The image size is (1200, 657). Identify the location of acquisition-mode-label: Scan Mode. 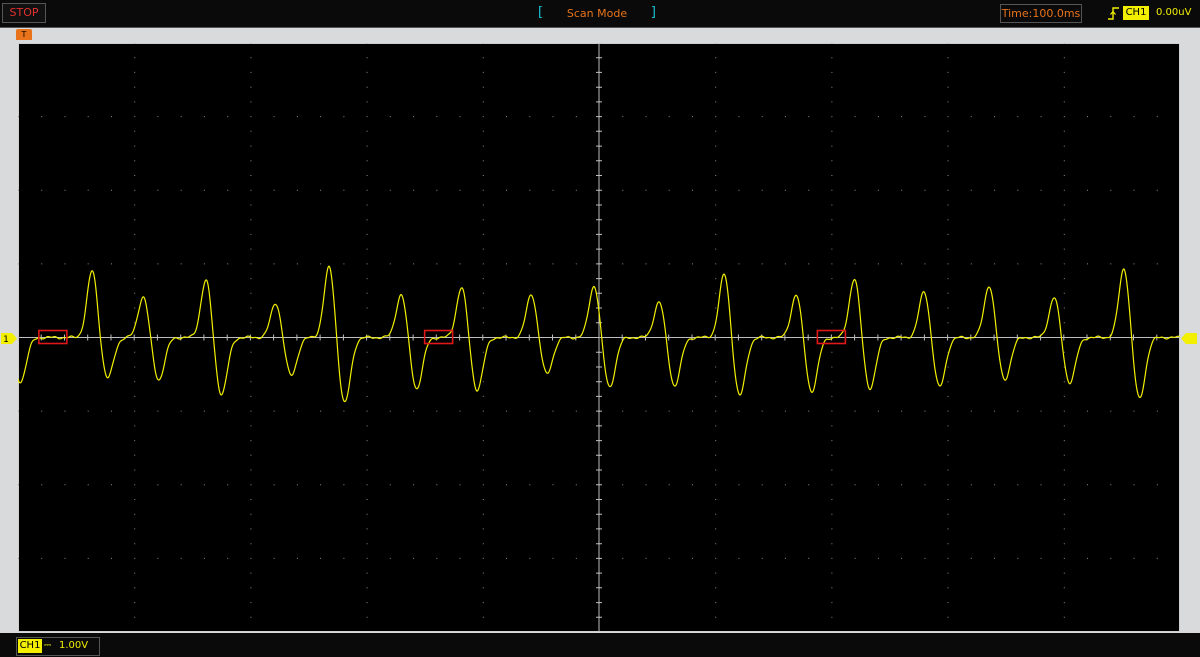
(597, 13).